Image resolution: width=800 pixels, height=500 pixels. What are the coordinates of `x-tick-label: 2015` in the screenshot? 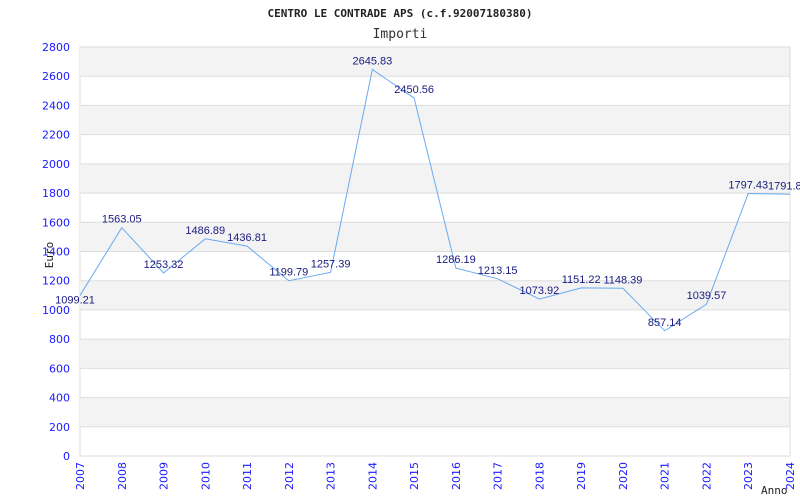 It's located at (414, 476).